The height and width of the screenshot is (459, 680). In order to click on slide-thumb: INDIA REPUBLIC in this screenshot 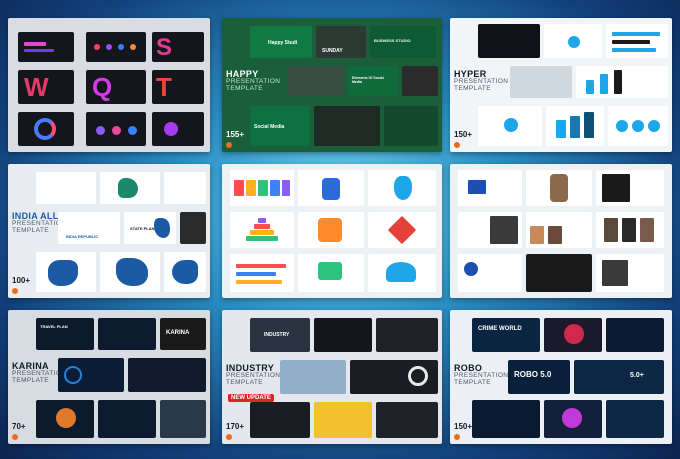, I will do `click(89, 228)`.